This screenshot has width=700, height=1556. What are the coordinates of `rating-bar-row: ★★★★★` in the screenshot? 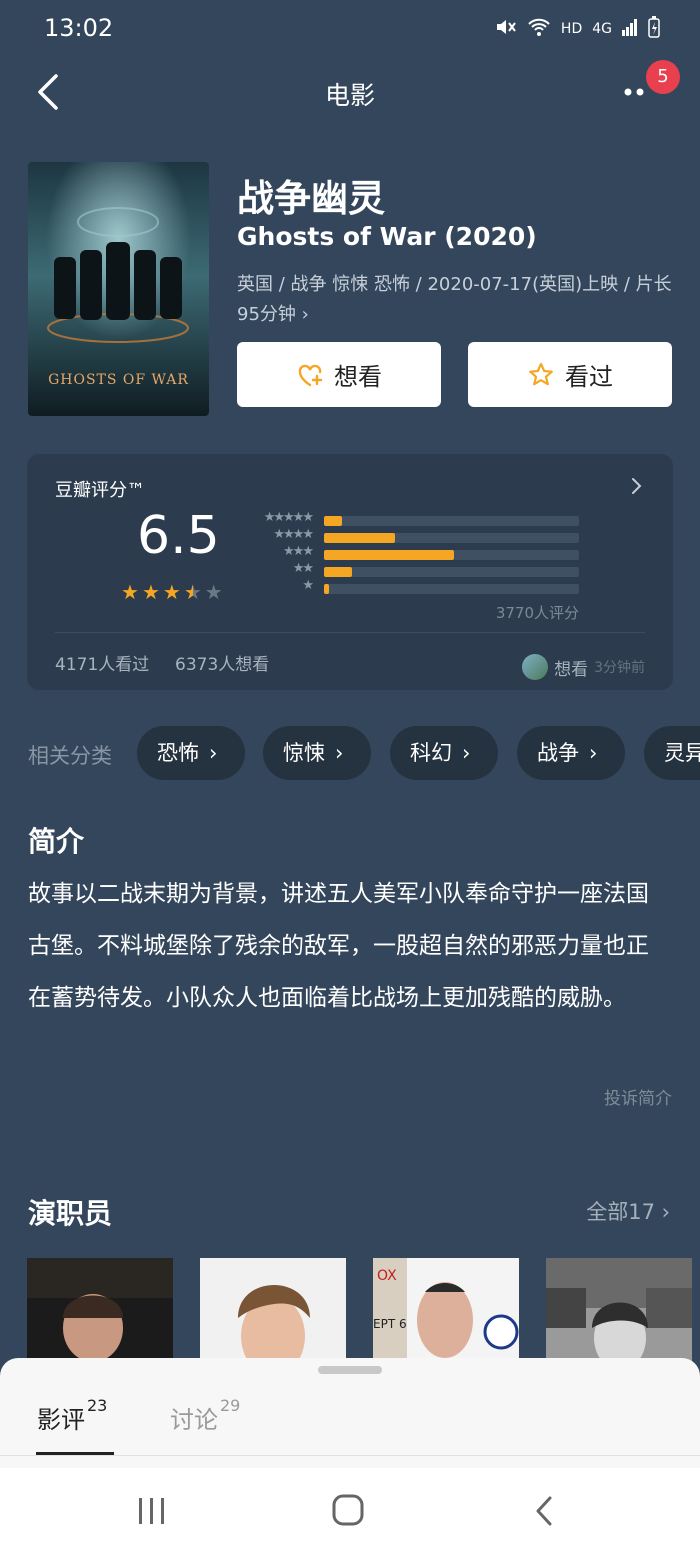 It's located at (417, 519).